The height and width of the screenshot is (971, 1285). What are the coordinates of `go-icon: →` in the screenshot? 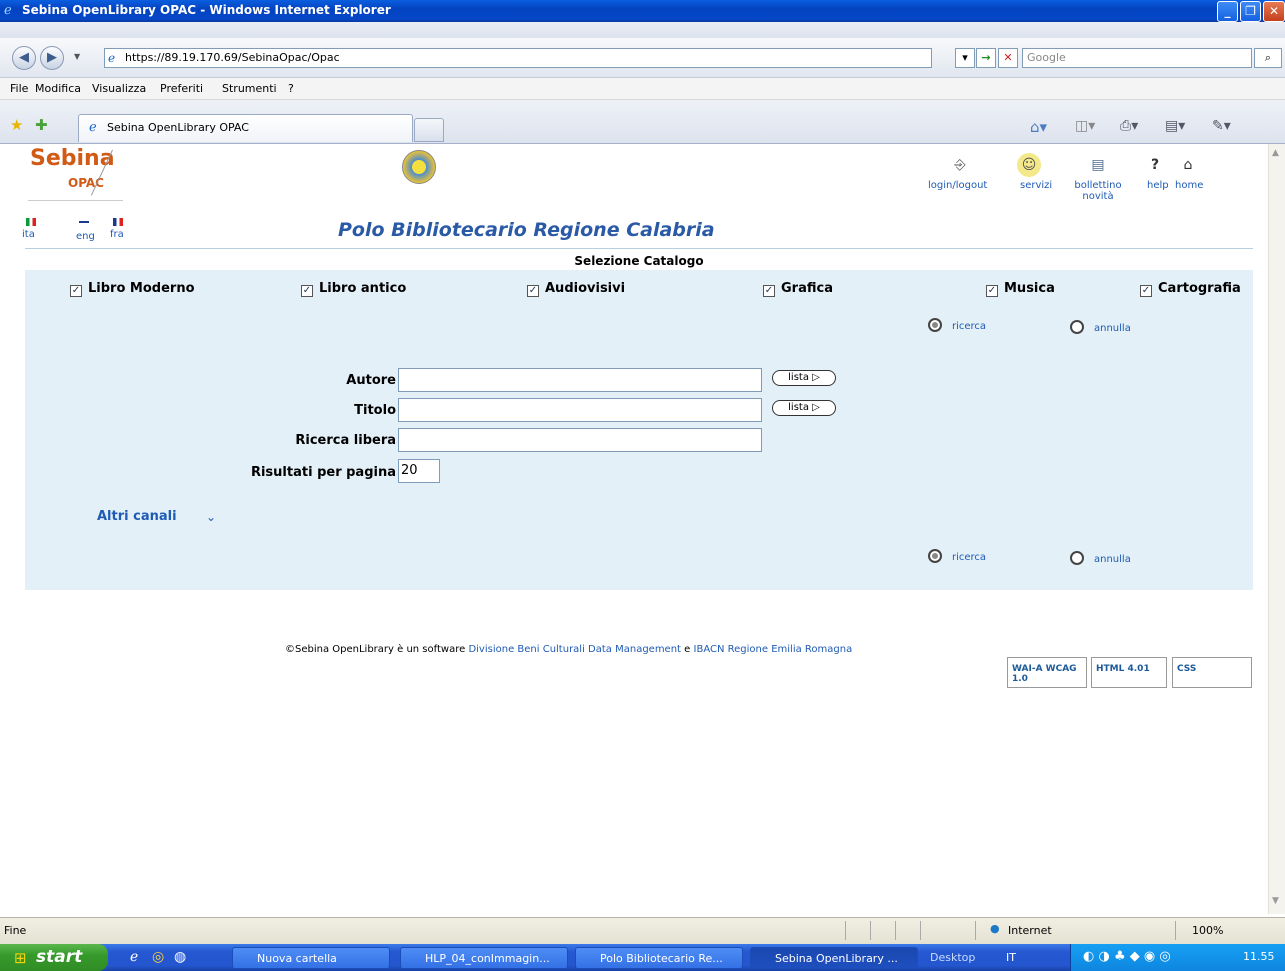 It's located at (986, 58).